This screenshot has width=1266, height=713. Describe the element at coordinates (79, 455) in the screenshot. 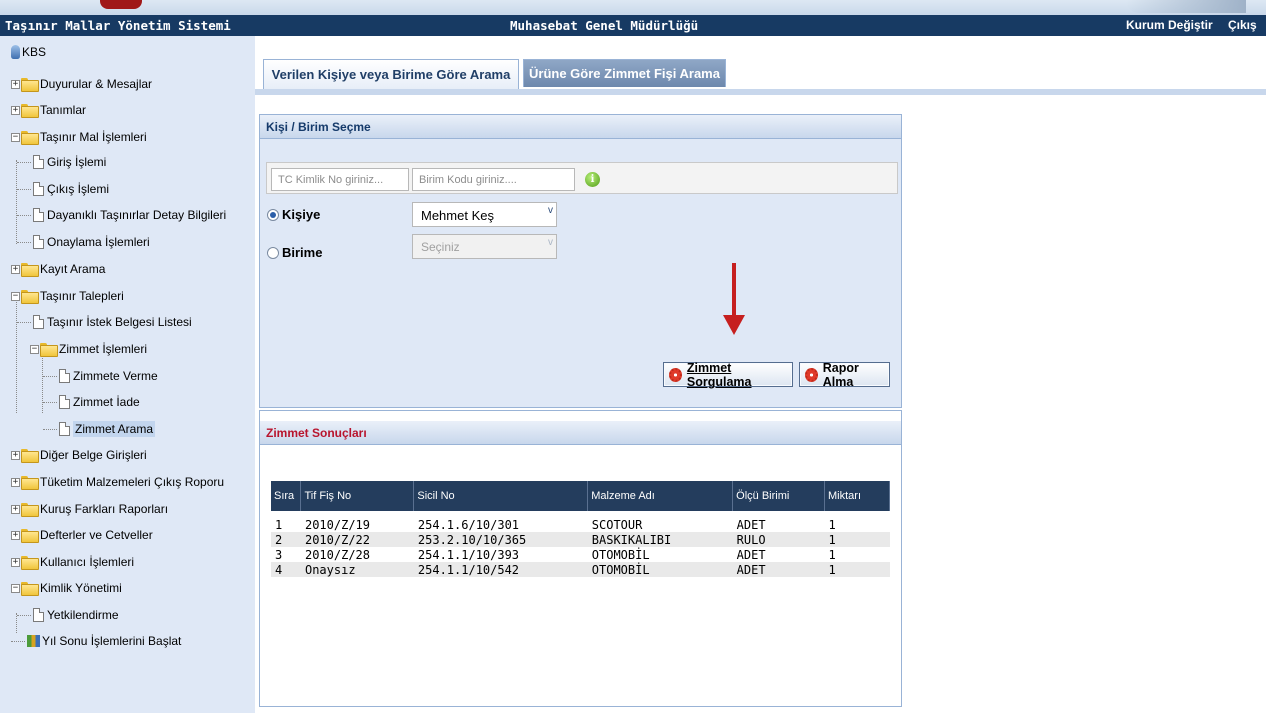

I see `sidebar-item-other-docs: + Diğer Belge Girişleri` at that location.